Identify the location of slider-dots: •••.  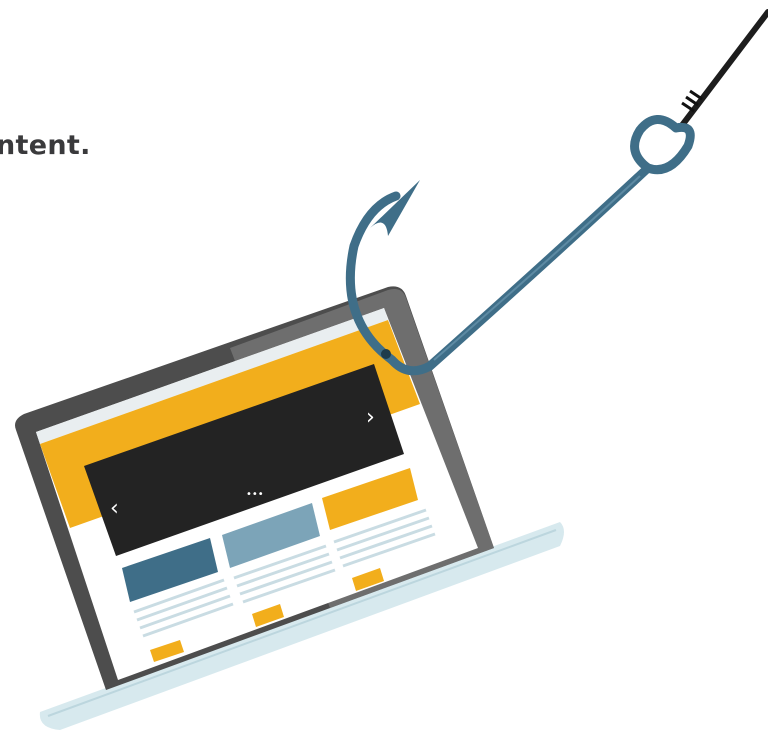
(255, 494).